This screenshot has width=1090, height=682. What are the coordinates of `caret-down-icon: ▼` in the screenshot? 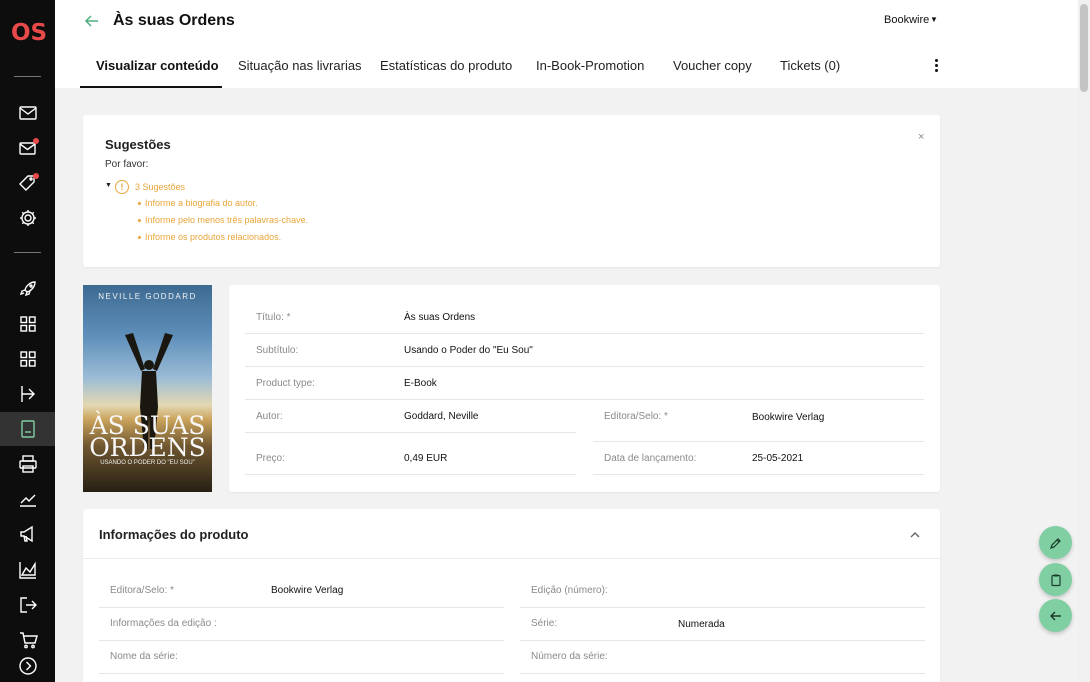 It's located at (108, 185).